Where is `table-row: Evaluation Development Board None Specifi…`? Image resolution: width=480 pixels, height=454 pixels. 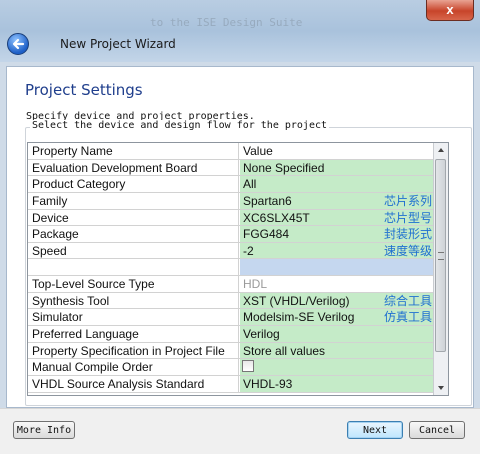 table-row: Evaluation Development Board None Specifi… is located at coordinates (238, 168).